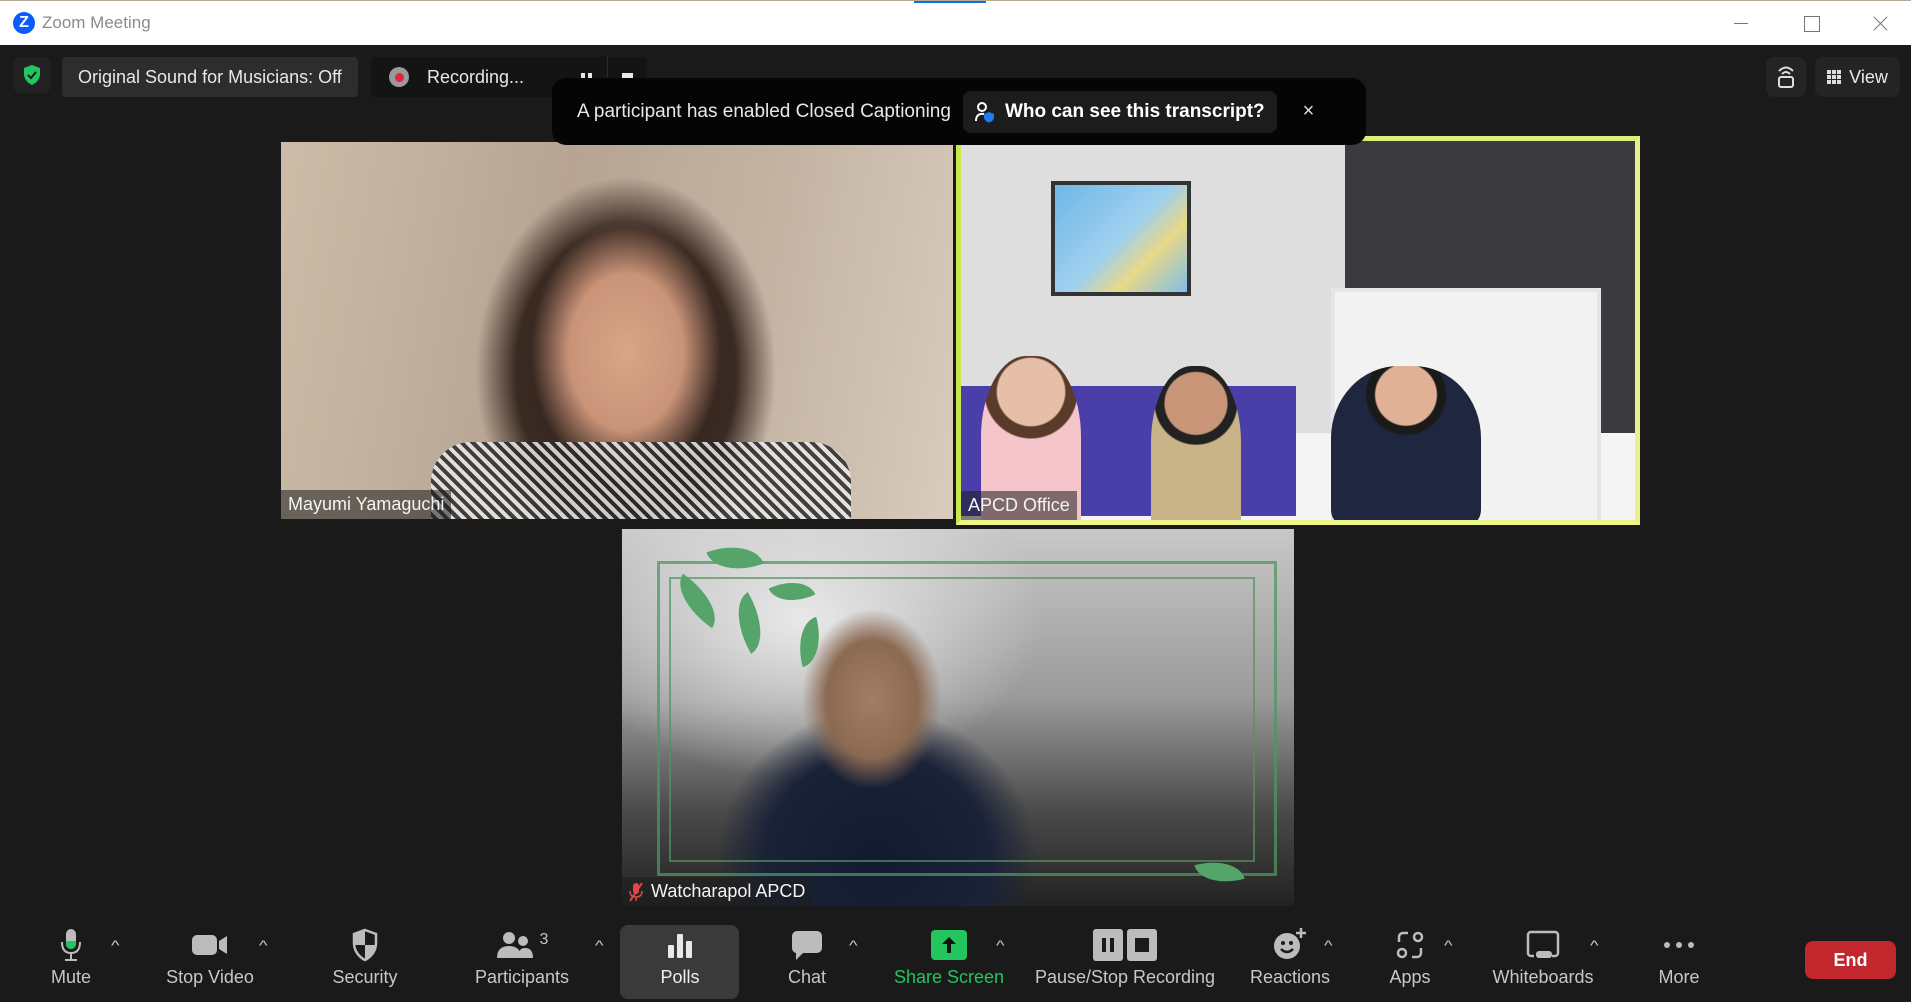  What do you see at coordinates (514, 945) in the screenshot?
I see `participants-icon` at bounding box center [514, 945].